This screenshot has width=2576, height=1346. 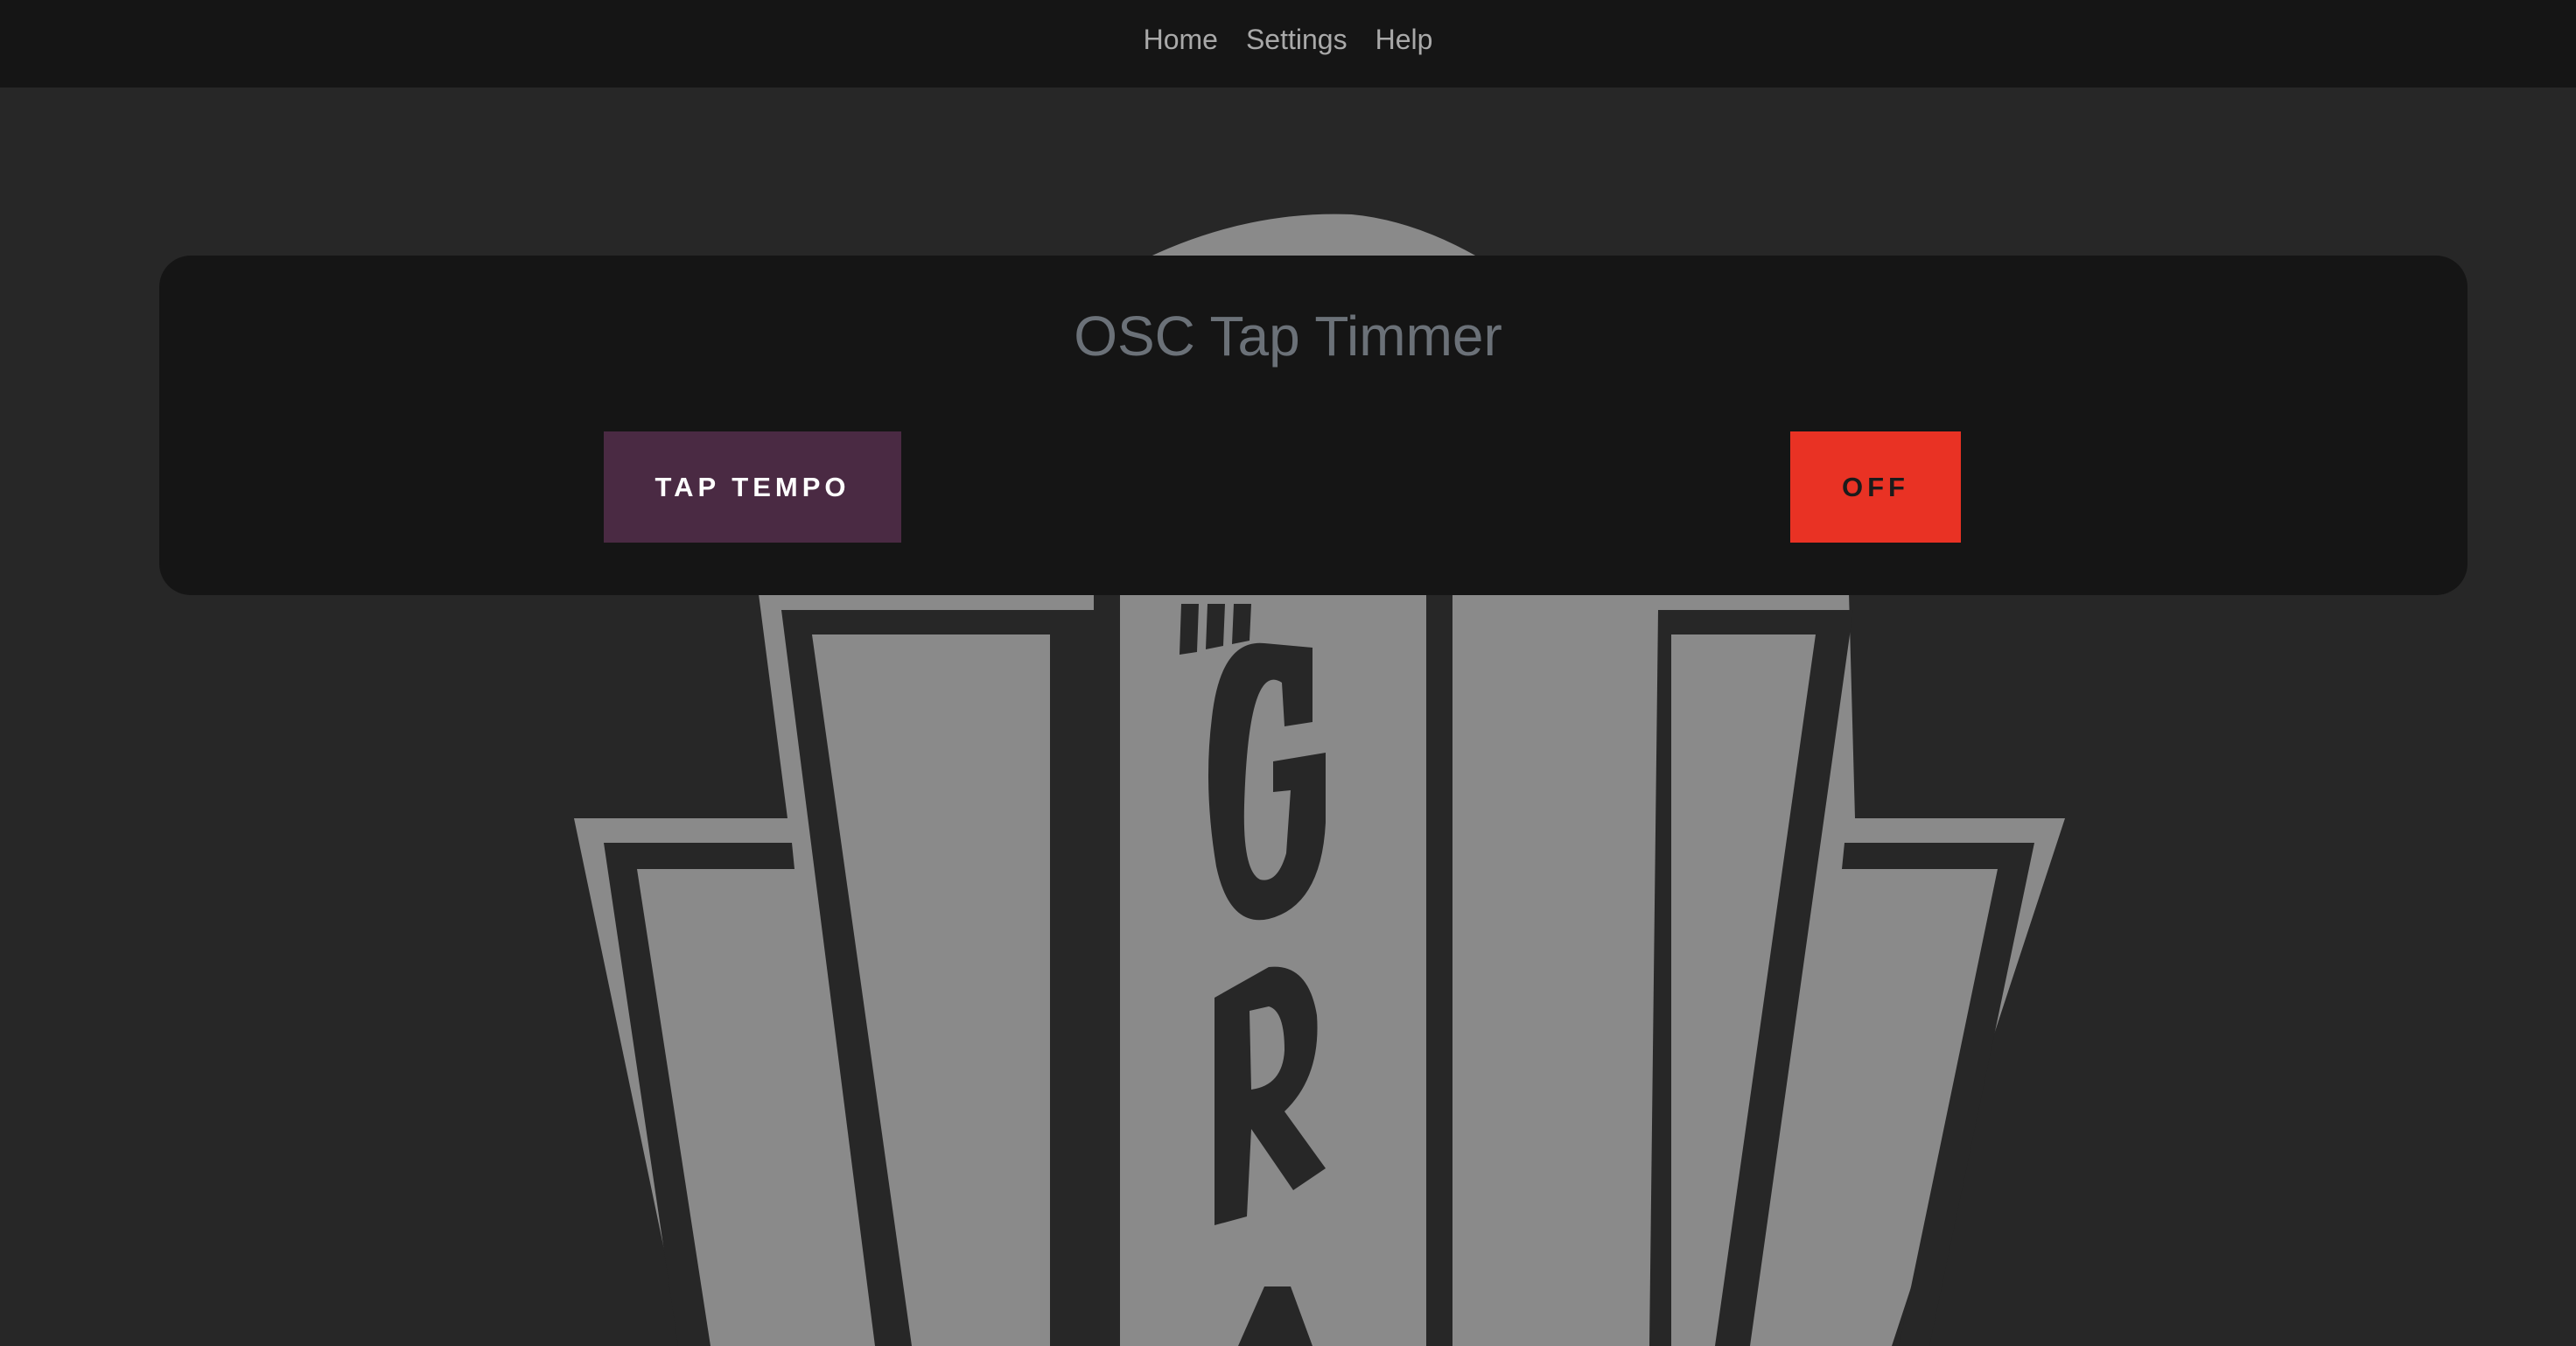 What do you see at coordinates (1875, 487) in the screenshot?
I see `off-toggle-button: OFF` at bounding box center [1875, 487].